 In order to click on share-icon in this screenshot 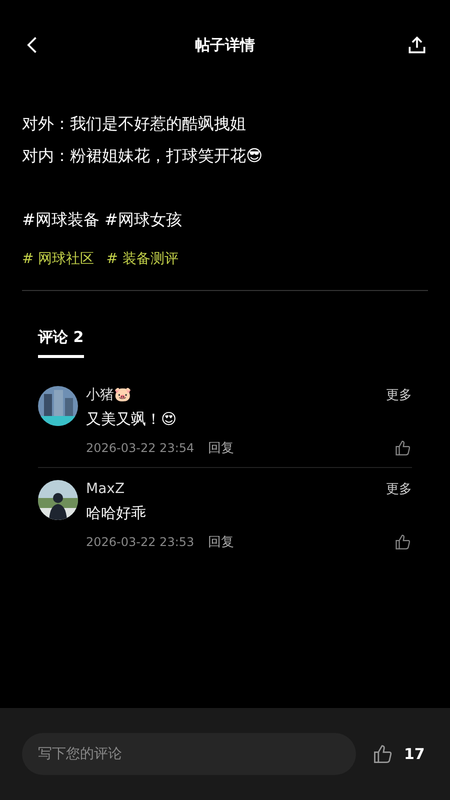, I will do `click(417, 45)`.